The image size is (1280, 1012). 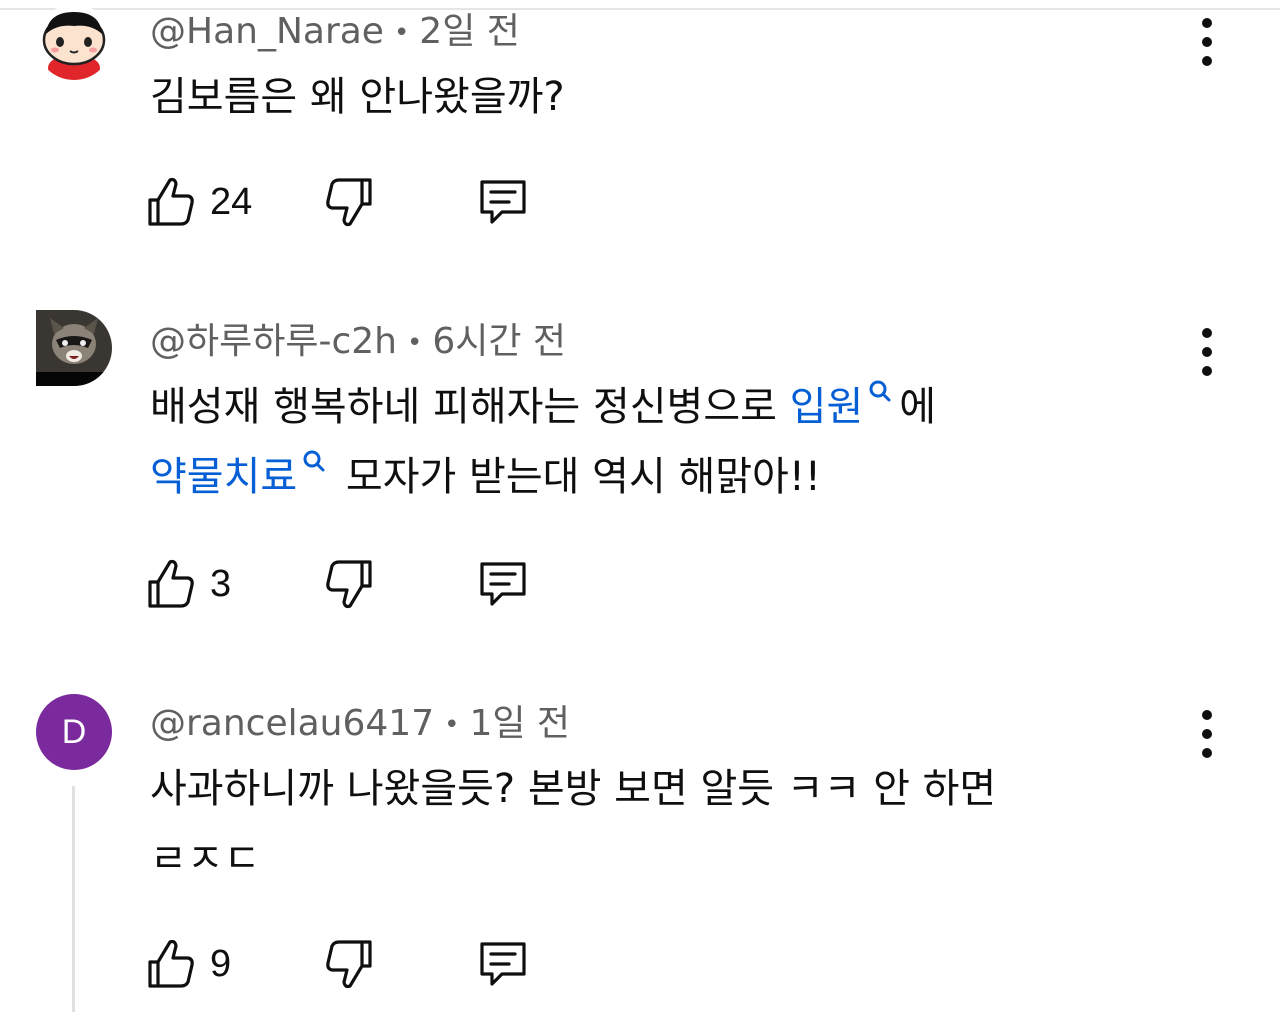 I want to click on avatar: D, so click(x=74, y=732).